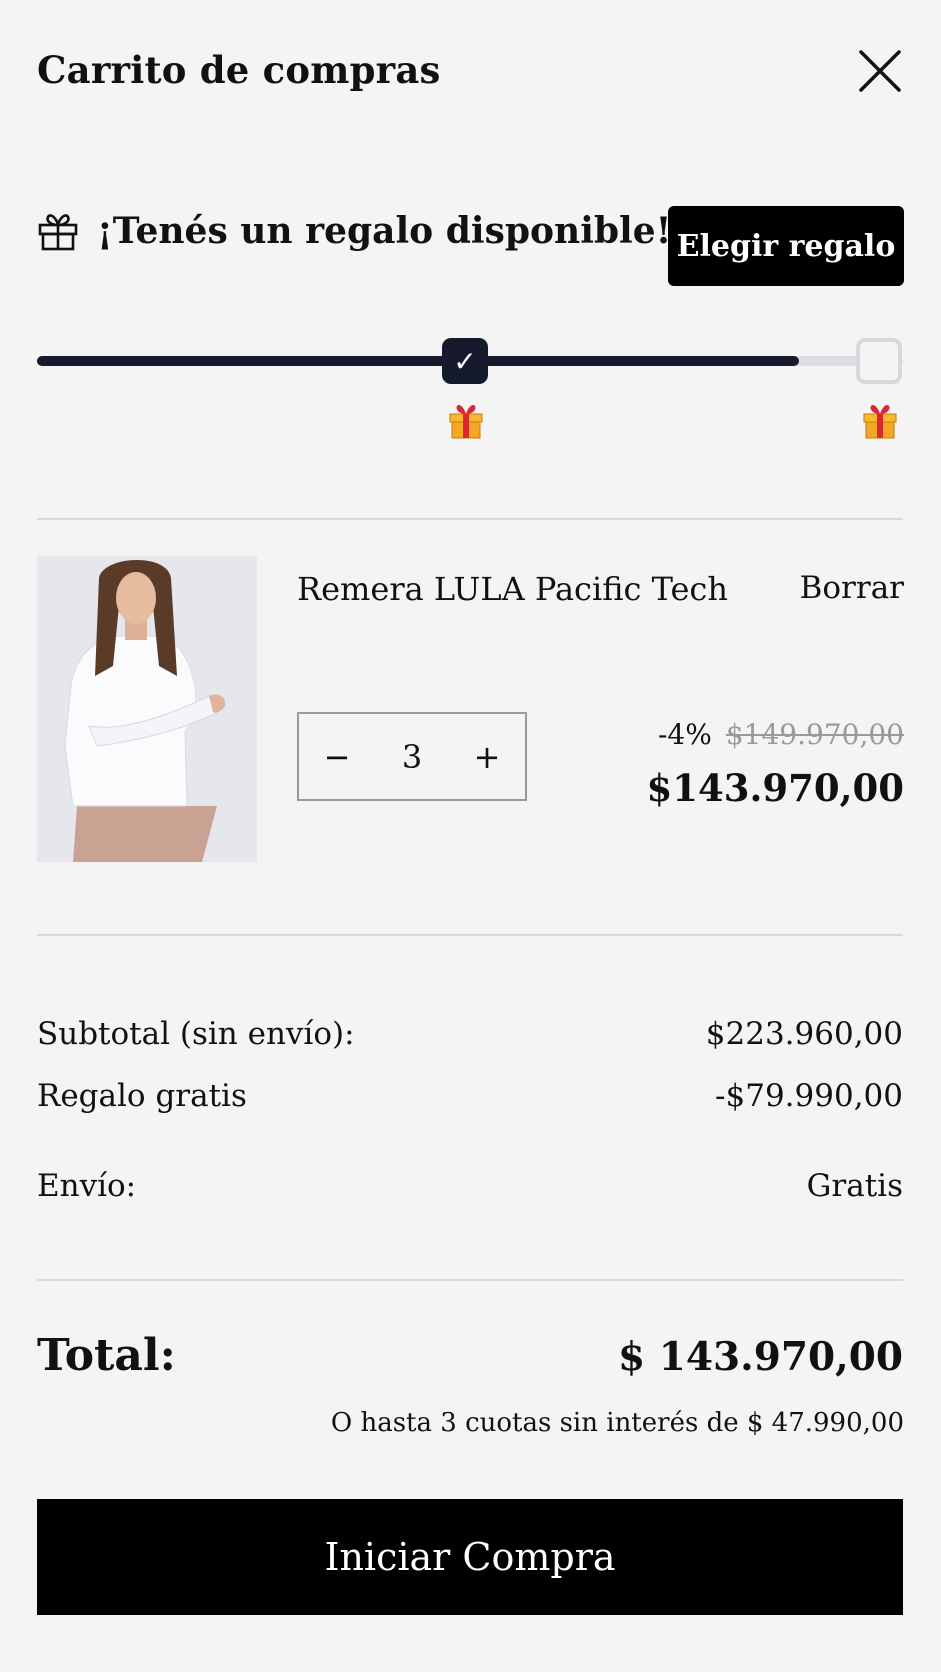 This screenshot has width=941, height=1672. What do you see at coordinates (512, 589) in the screenshot?
I see `product-name: Remera LULA Pacific Tech` at bounding box center [512, 589].